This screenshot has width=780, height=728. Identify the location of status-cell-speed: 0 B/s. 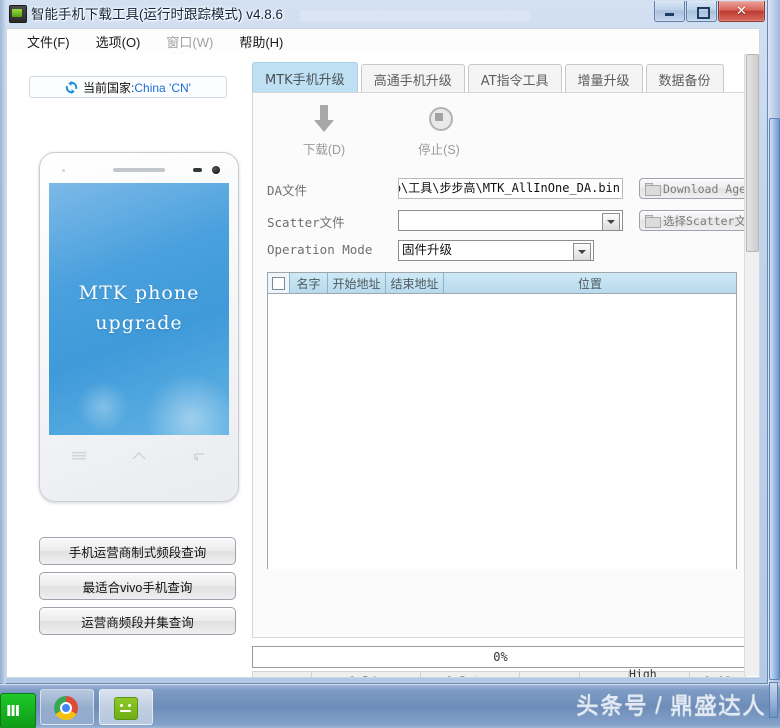
(366, 674).